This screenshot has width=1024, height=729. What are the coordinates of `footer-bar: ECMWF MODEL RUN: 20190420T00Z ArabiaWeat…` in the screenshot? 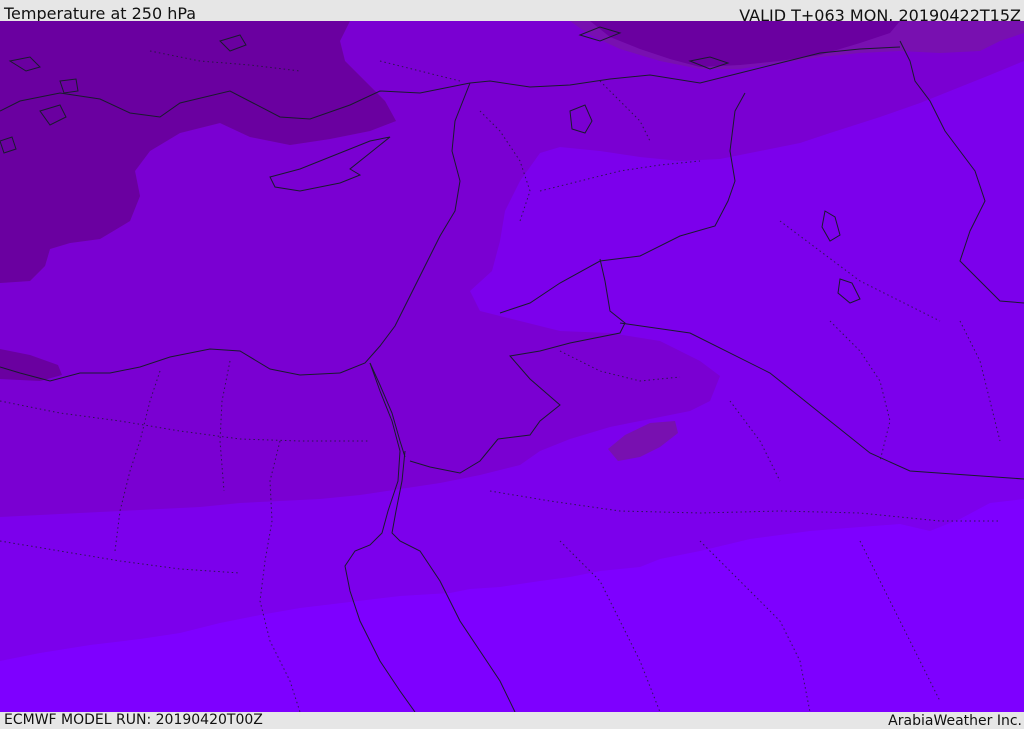 It's located at (512, 720).